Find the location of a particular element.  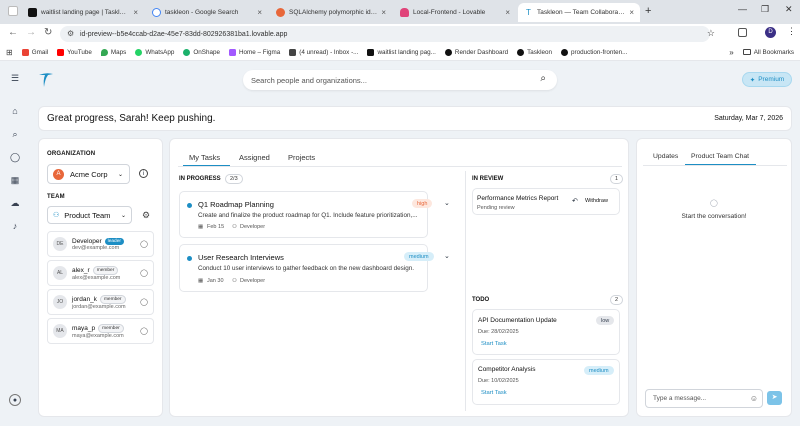

browser-tab-google: taskleon - Google Search × is located at coordinates (207, 12).